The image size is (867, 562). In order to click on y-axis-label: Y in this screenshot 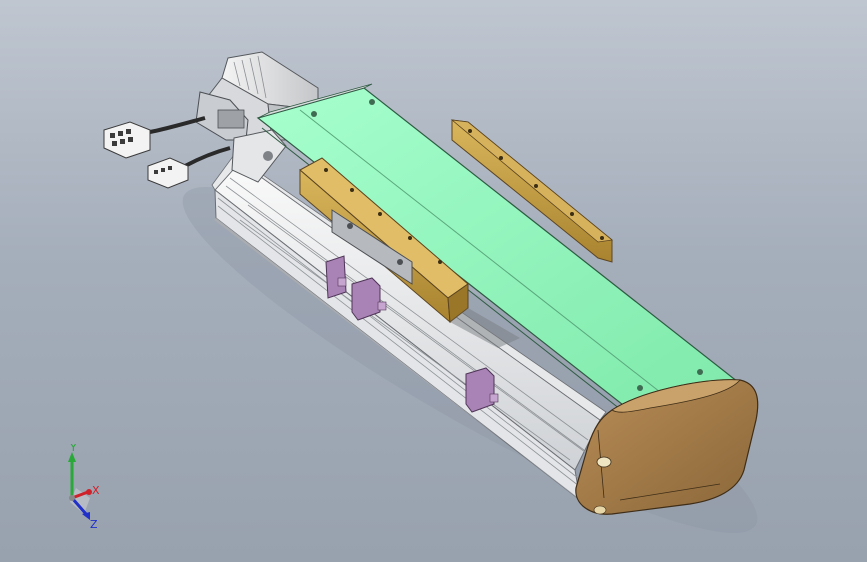, I will do `click(73, 449)`.